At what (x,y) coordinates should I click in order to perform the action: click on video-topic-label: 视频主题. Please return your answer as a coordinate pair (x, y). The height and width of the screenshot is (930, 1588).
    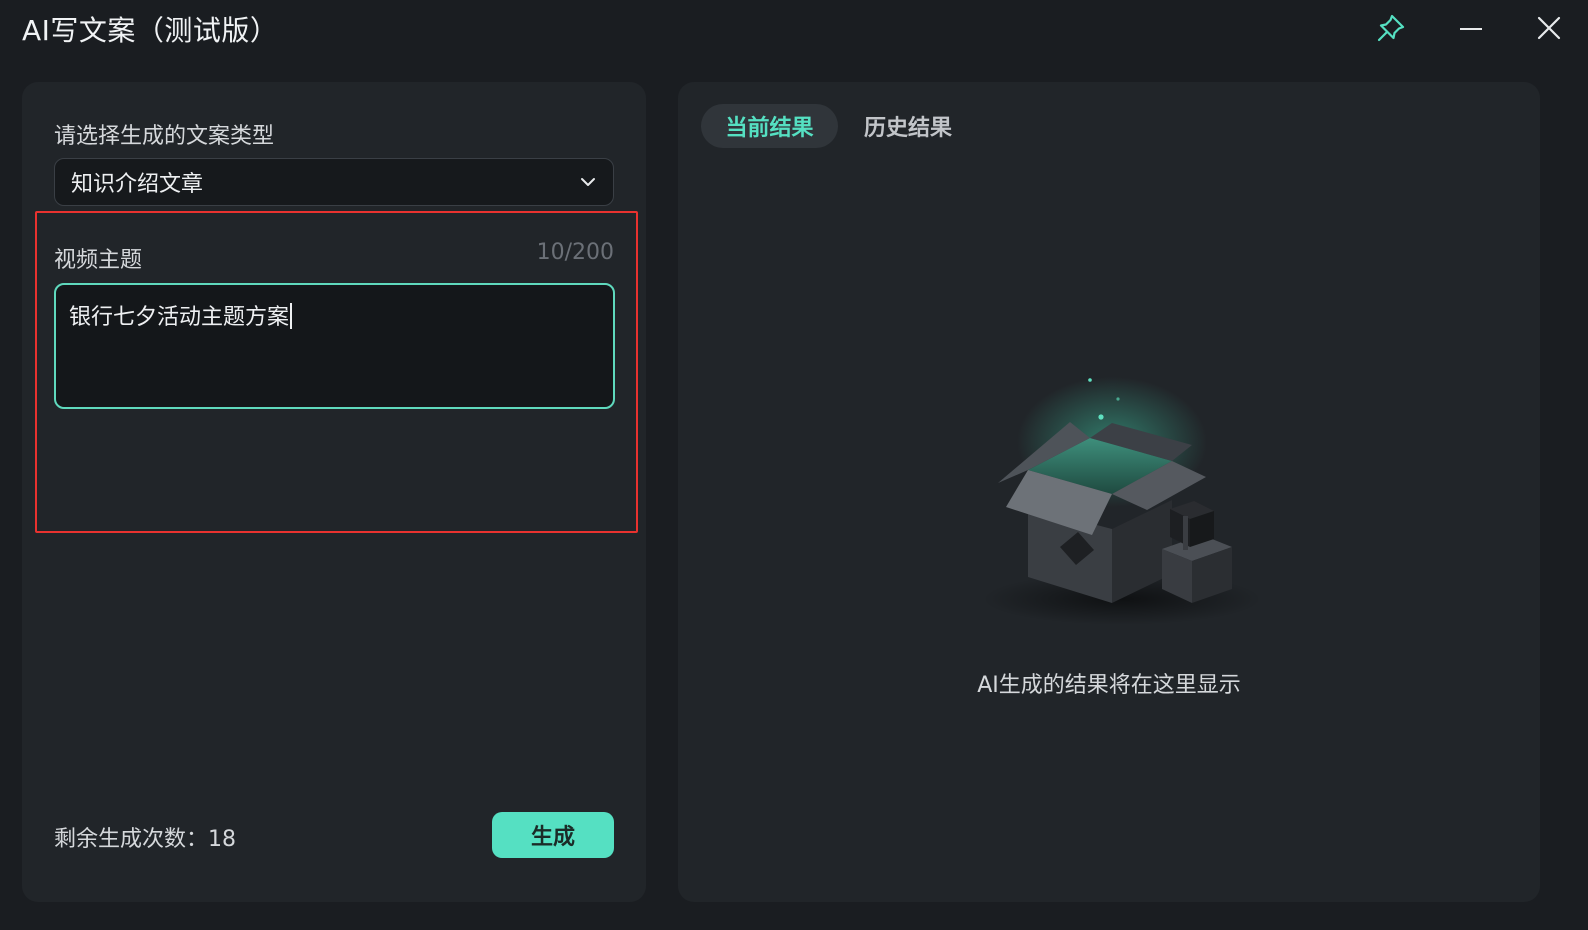
    Looking at the image, I should click on (98, 260).